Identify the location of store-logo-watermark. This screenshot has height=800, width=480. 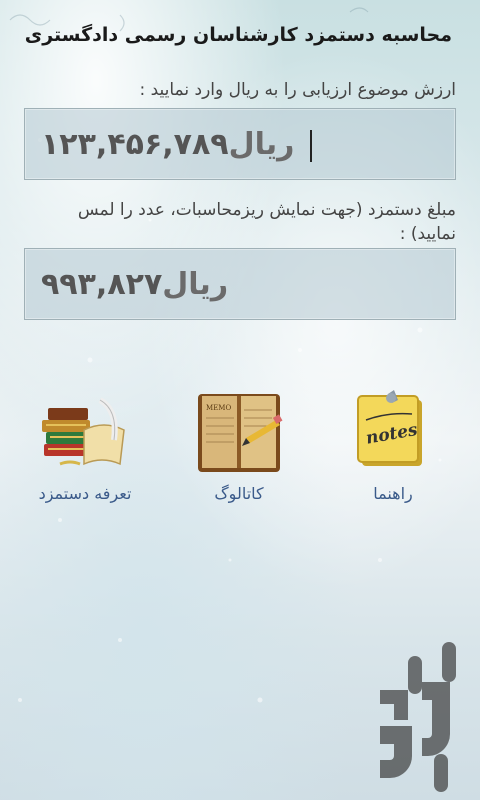
(418, 717).